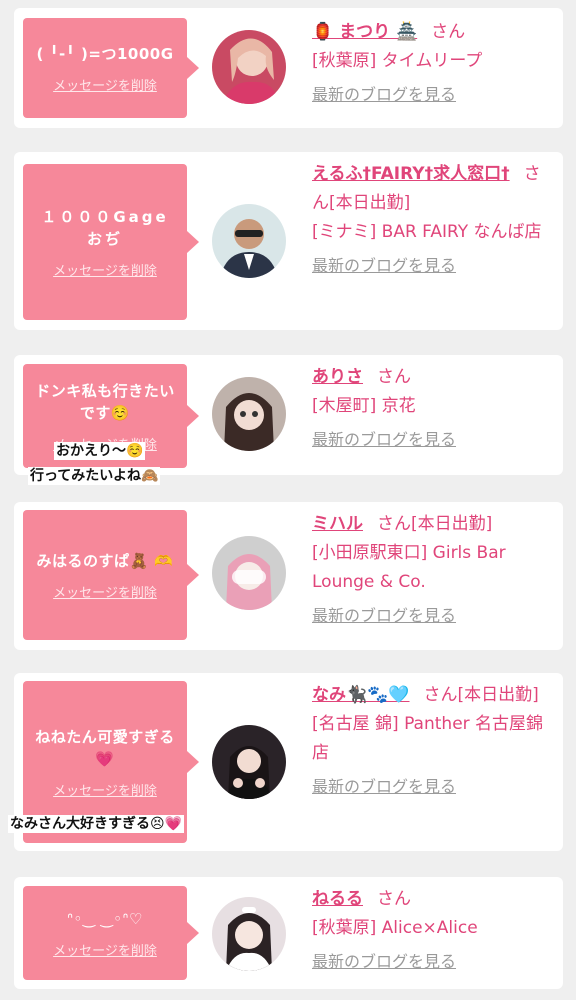  Describe the element at coordinates (432, 409) in the screenshot. I see `cast-info: ありさ さん [木屋町] 京花 最新のブログを見る` at that location.